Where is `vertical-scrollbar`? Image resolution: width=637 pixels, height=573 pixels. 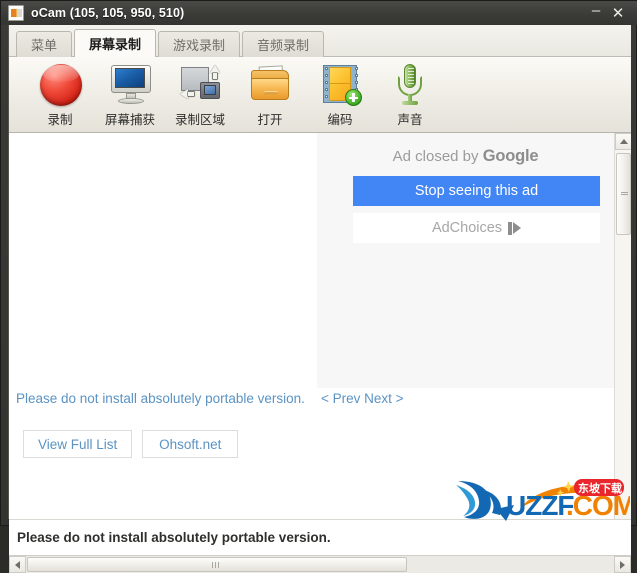
vertical-scrollbar is located at coordinates (622, 326).